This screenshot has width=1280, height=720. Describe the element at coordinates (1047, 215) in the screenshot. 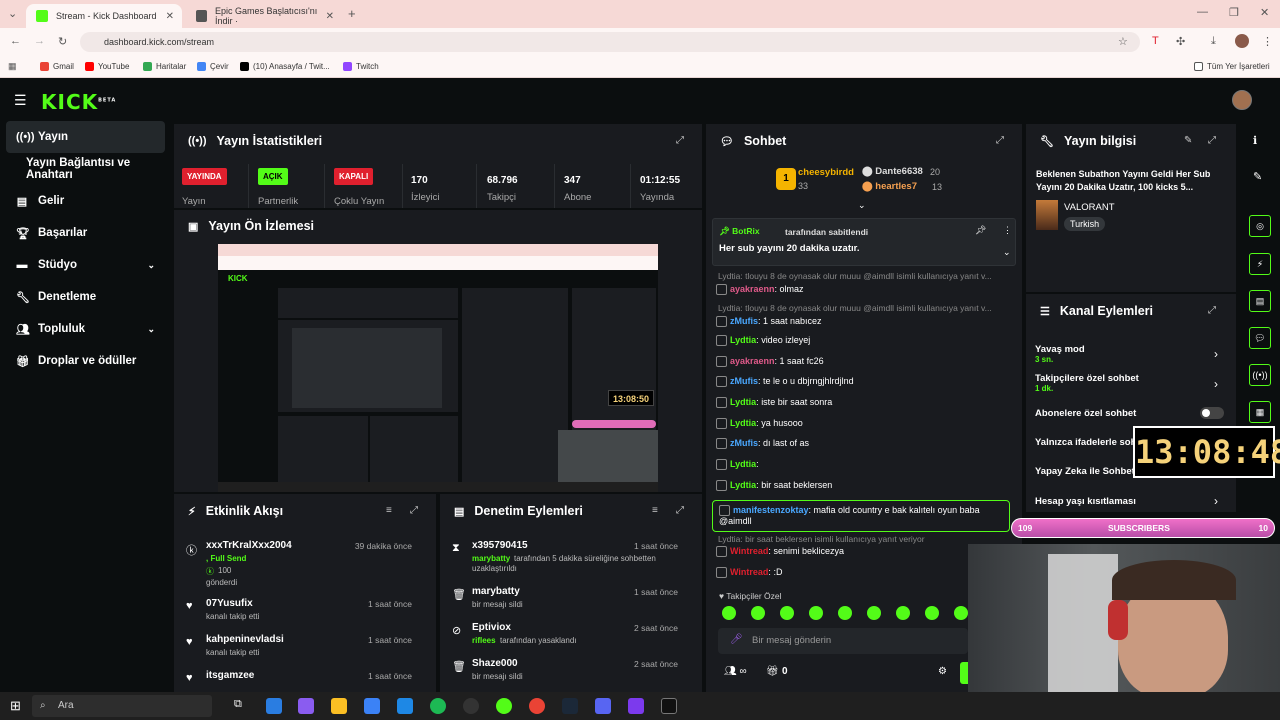

I see `category-thumbnail` at that location.